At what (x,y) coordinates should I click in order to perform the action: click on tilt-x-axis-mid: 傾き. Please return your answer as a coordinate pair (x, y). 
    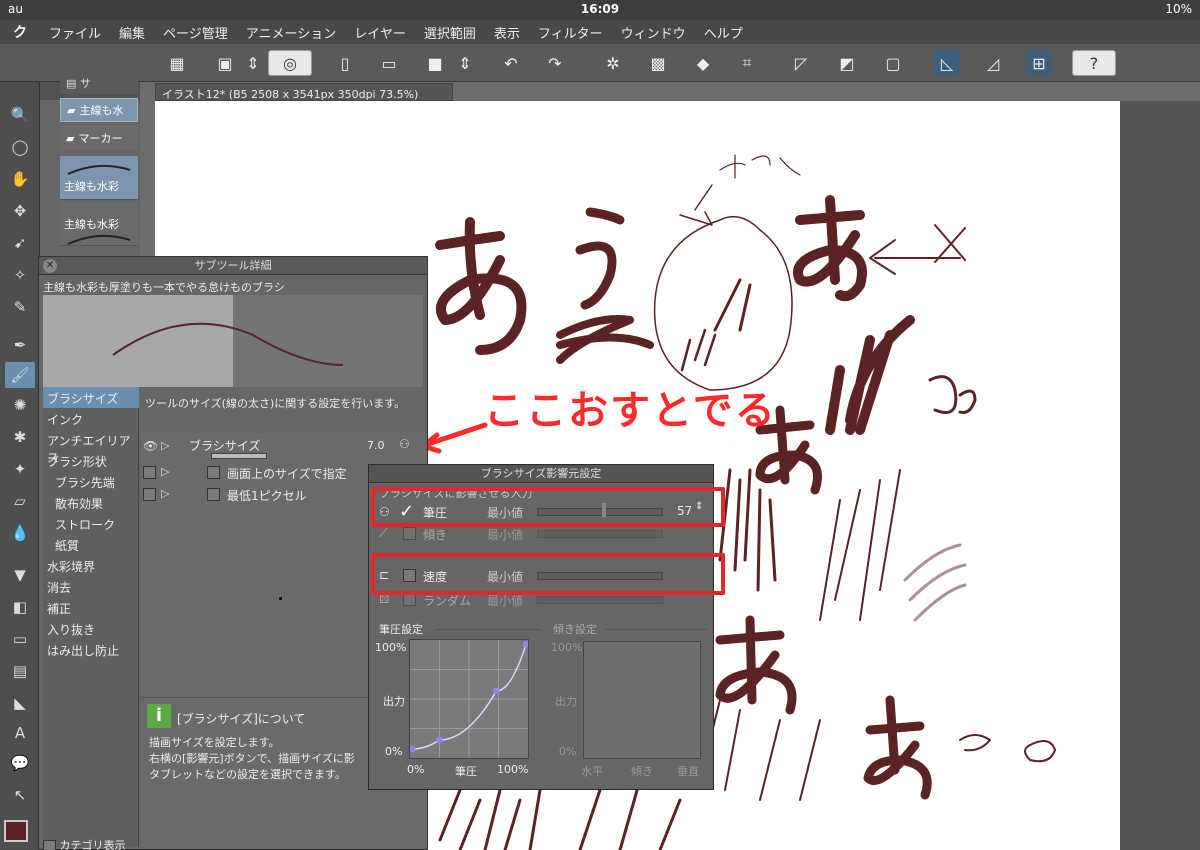
    Looking at the image, I should click on (642, 771).